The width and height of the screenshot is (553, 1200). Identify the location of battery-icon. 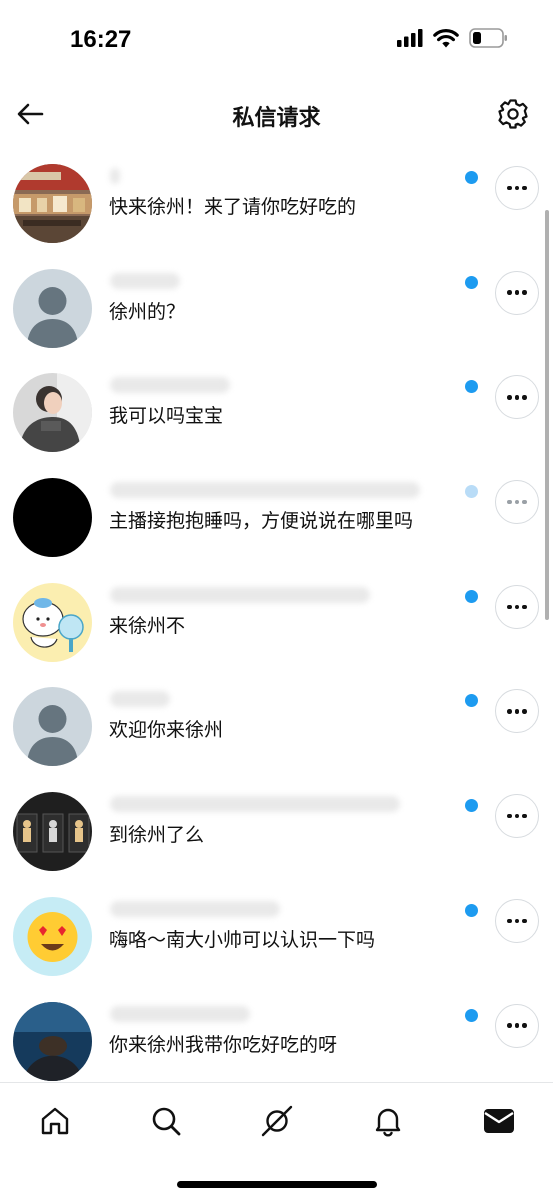
(489, 40).